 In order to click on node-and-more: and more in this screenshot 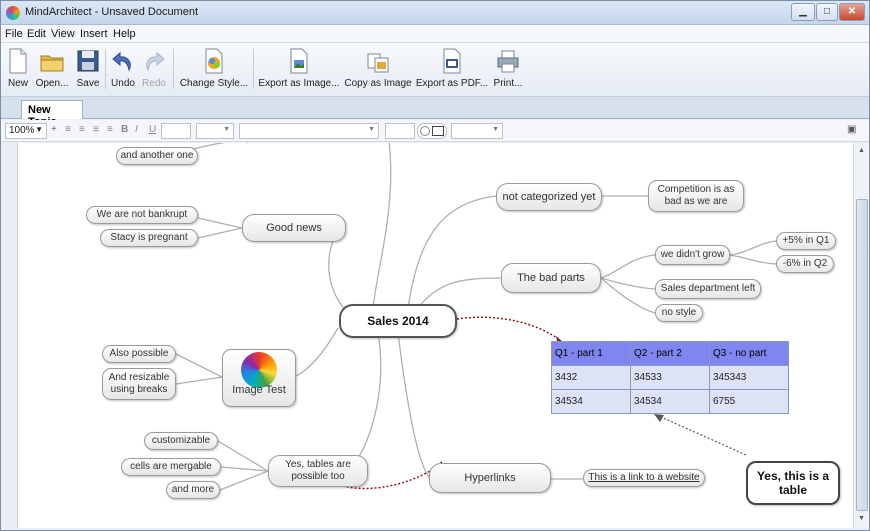, I will do `click(193, 490)`.